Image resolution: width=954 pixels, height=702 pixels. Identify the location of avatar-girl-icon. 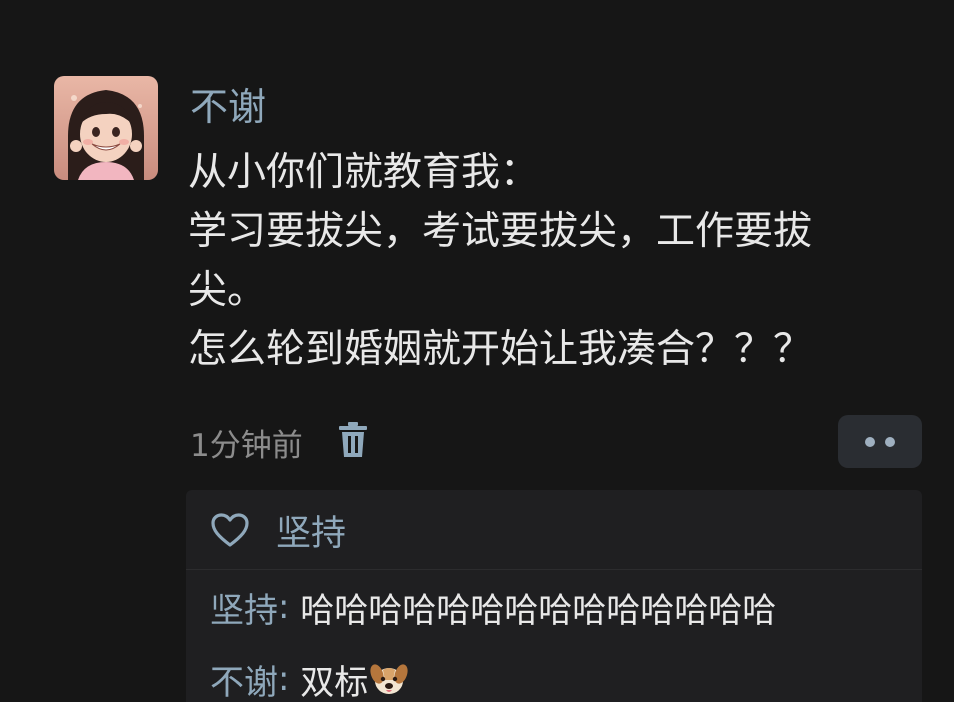
(106, 128).